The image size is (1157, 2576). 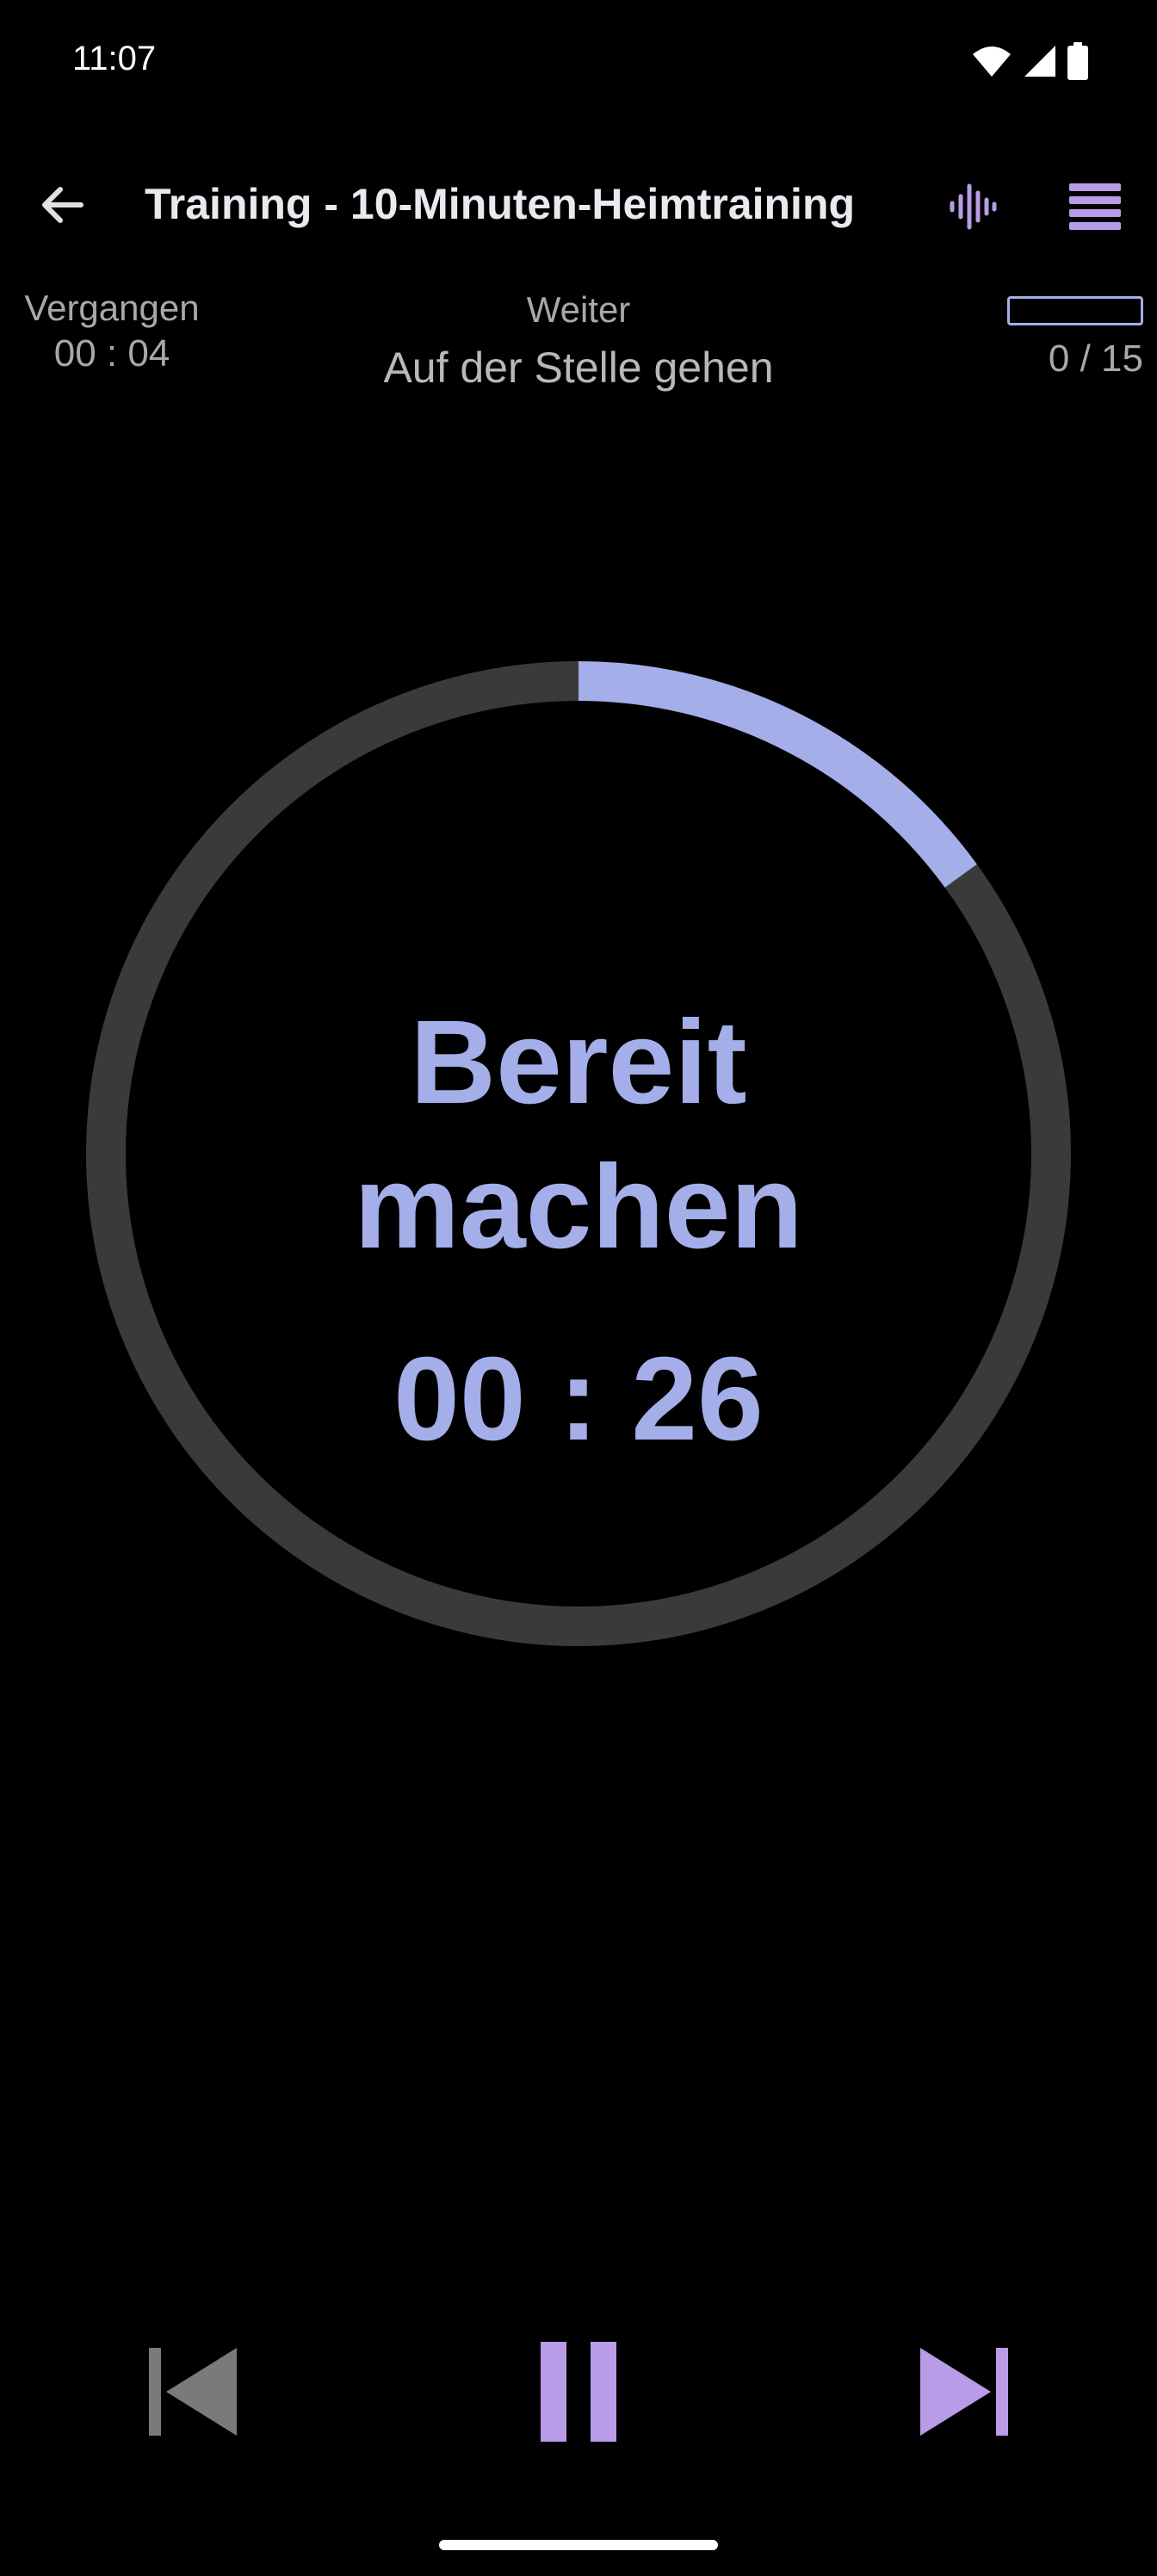 I want to click on status-time: 11:07, so click(x=114, y=59).